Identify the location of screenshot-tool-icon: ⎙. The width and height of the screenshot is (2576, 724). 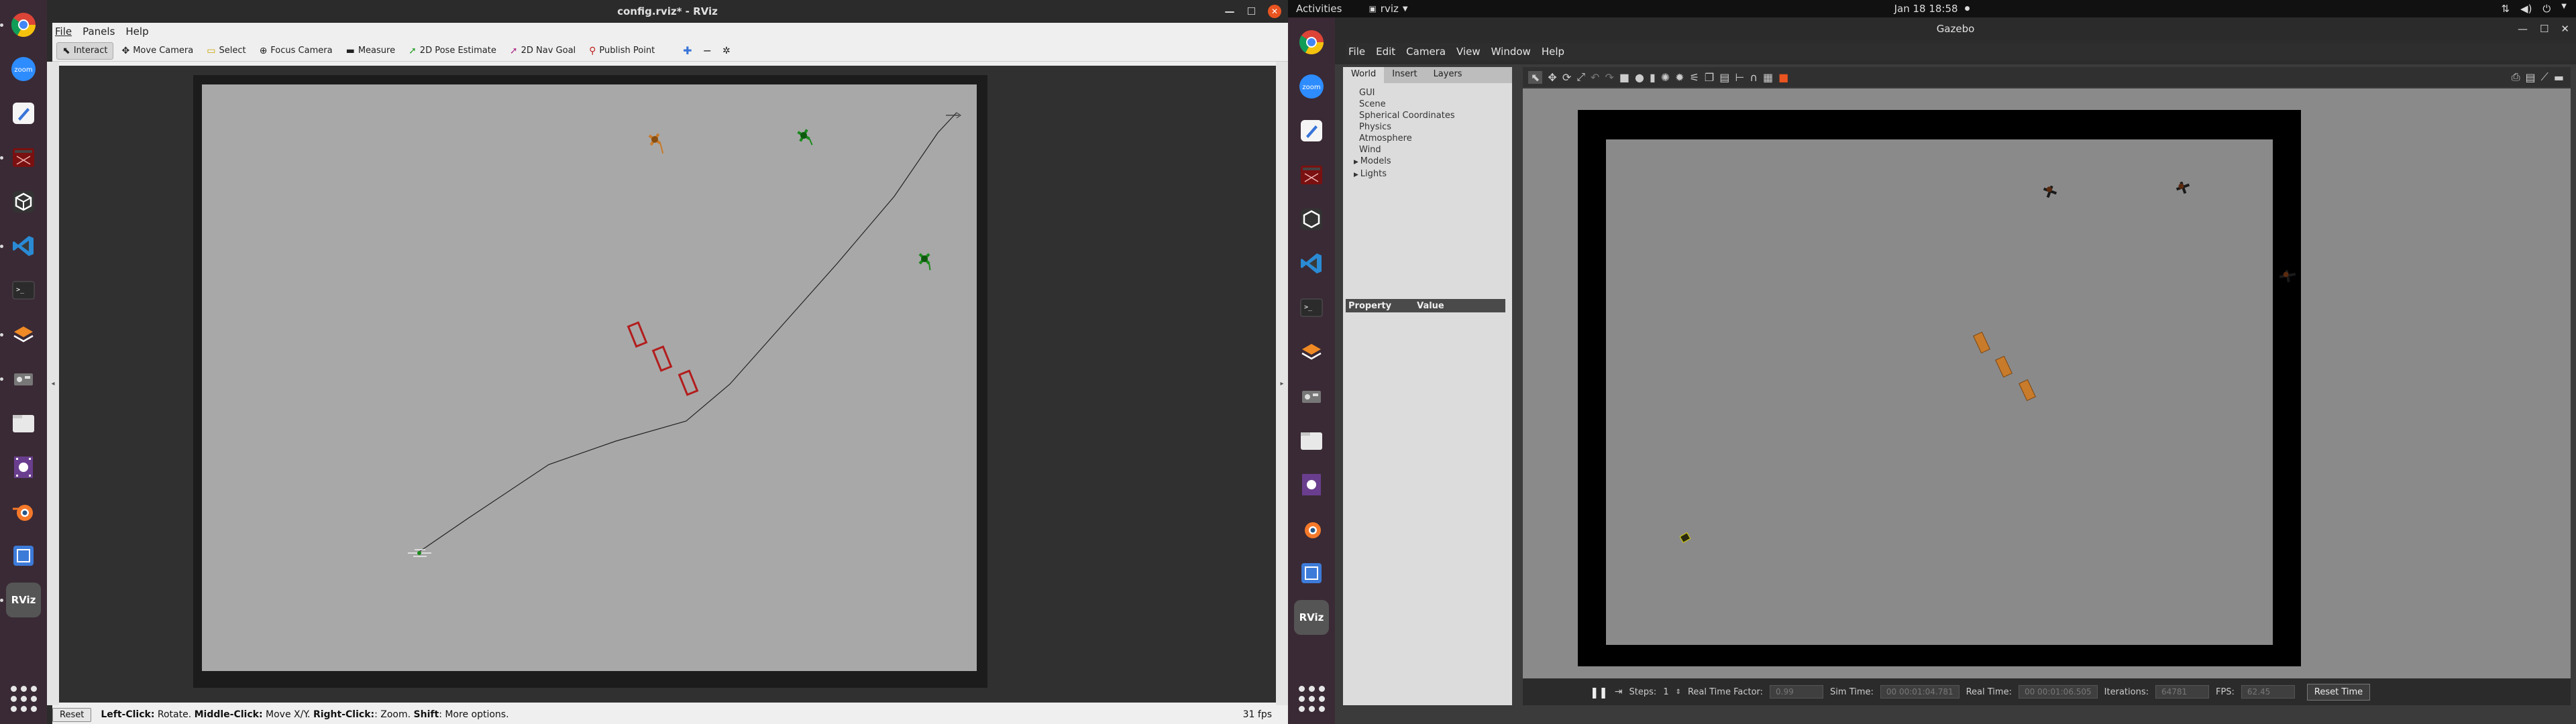
(2516, 77).